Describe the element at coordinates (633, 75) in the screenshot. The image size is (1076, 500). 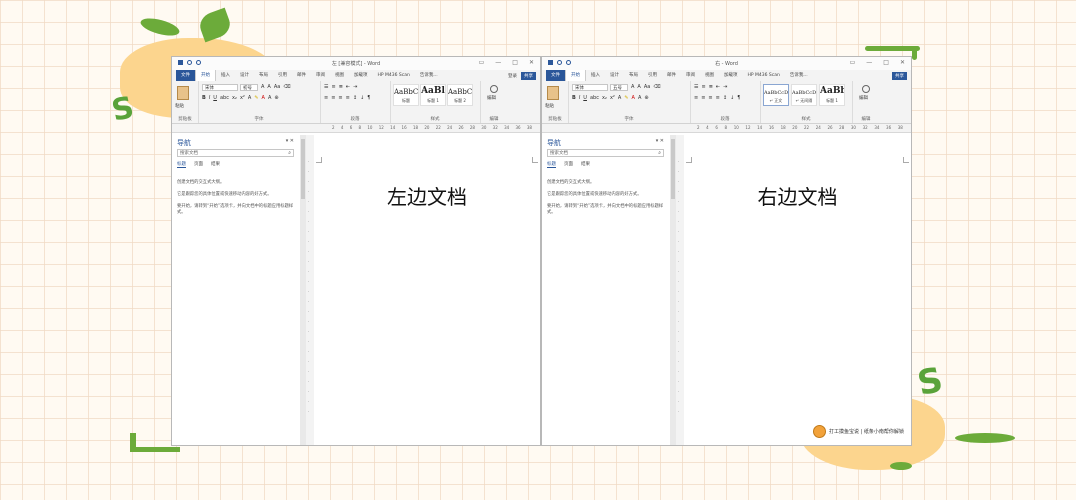
I see `tab-layout: 布局` at that location.